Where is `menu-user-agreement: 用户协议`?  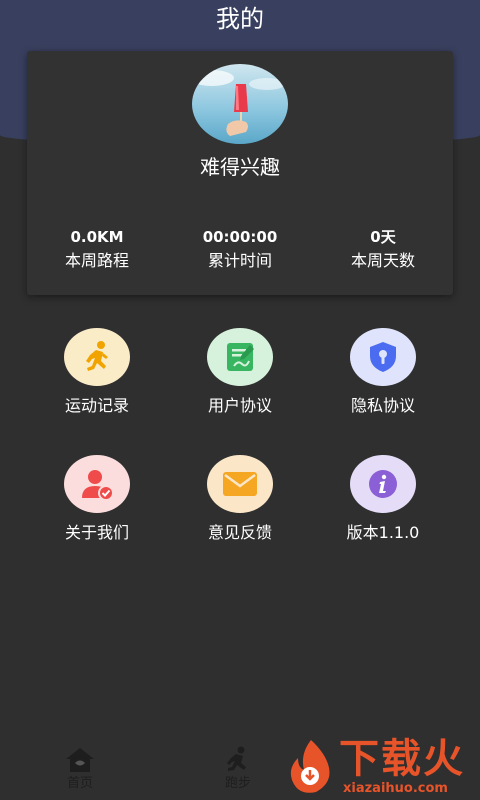
menu-user-agreement: 用户协议 is located at coordinates (240, 378).